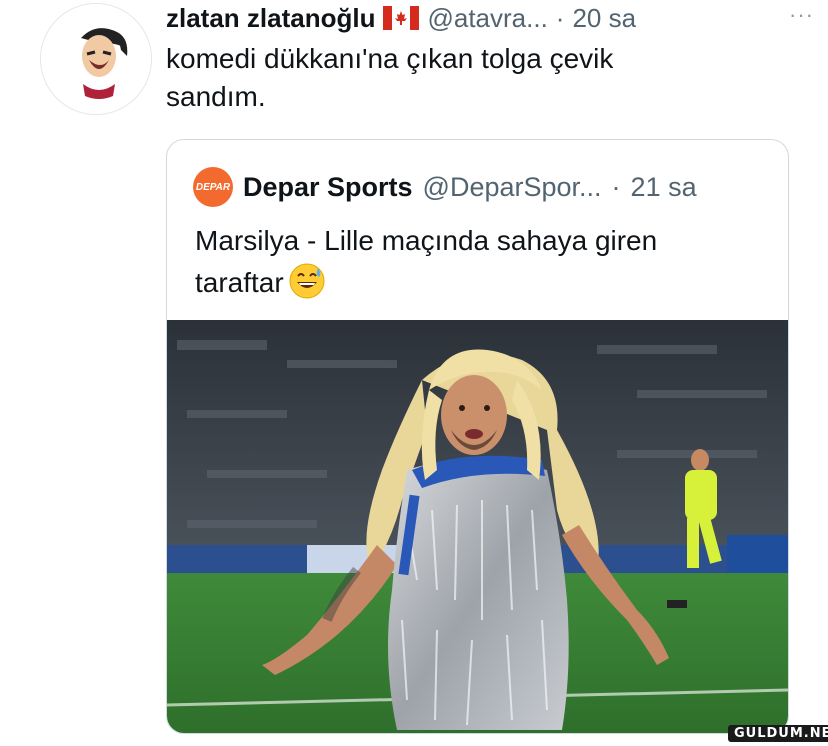 Image resolution: width=828 pixels, height=746 pixels. Describe the element at coordinates (401, 18) in the screenshot. I see `canada-flag-icon` at that location.